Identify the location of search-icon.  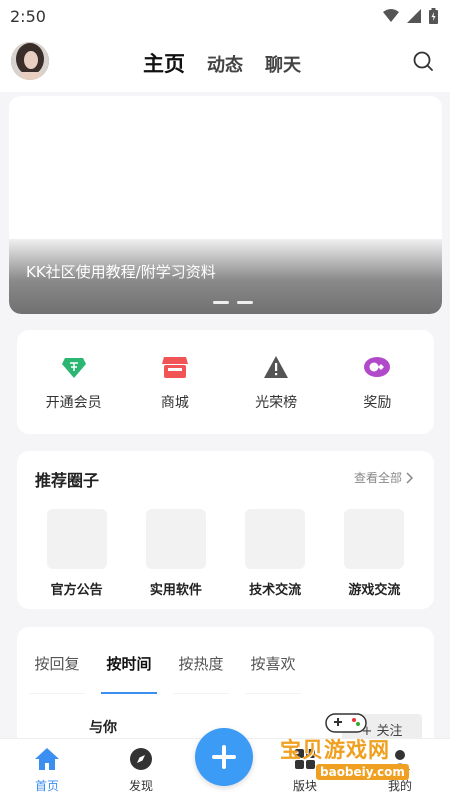
(423, 61).